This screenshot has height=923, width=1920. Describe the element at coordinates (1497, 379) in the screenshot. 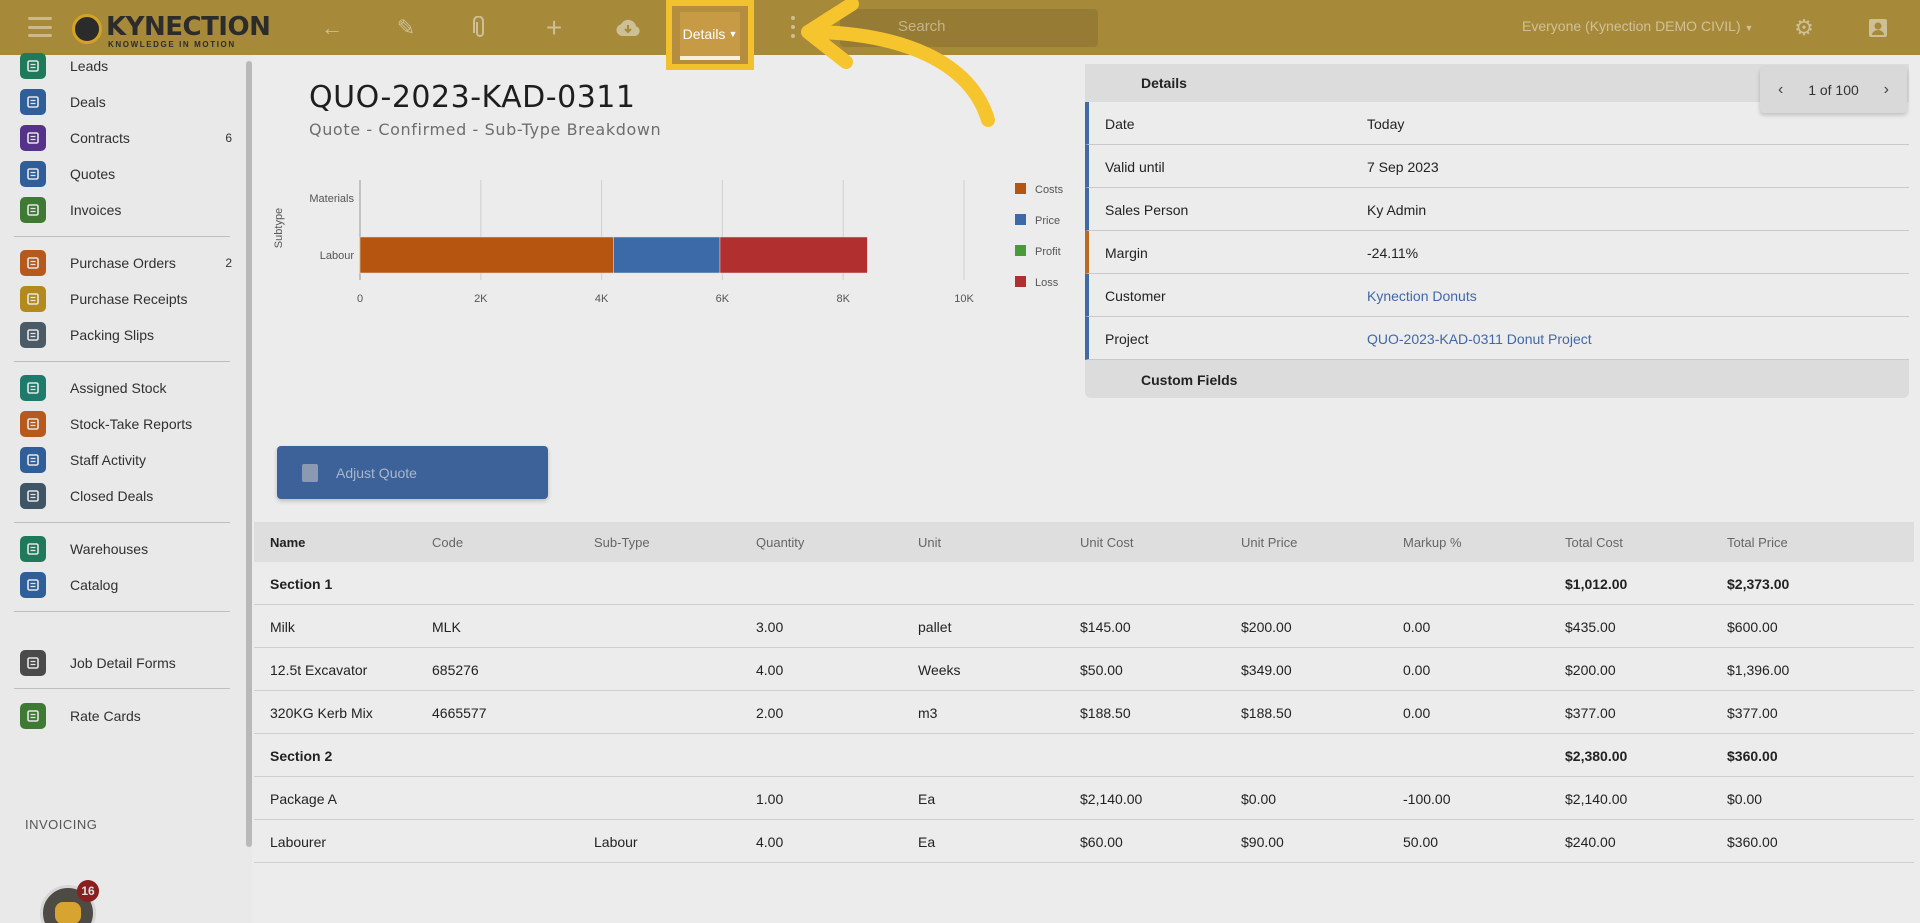

I see `custom-fields-heading: Custom Fields` at that location.